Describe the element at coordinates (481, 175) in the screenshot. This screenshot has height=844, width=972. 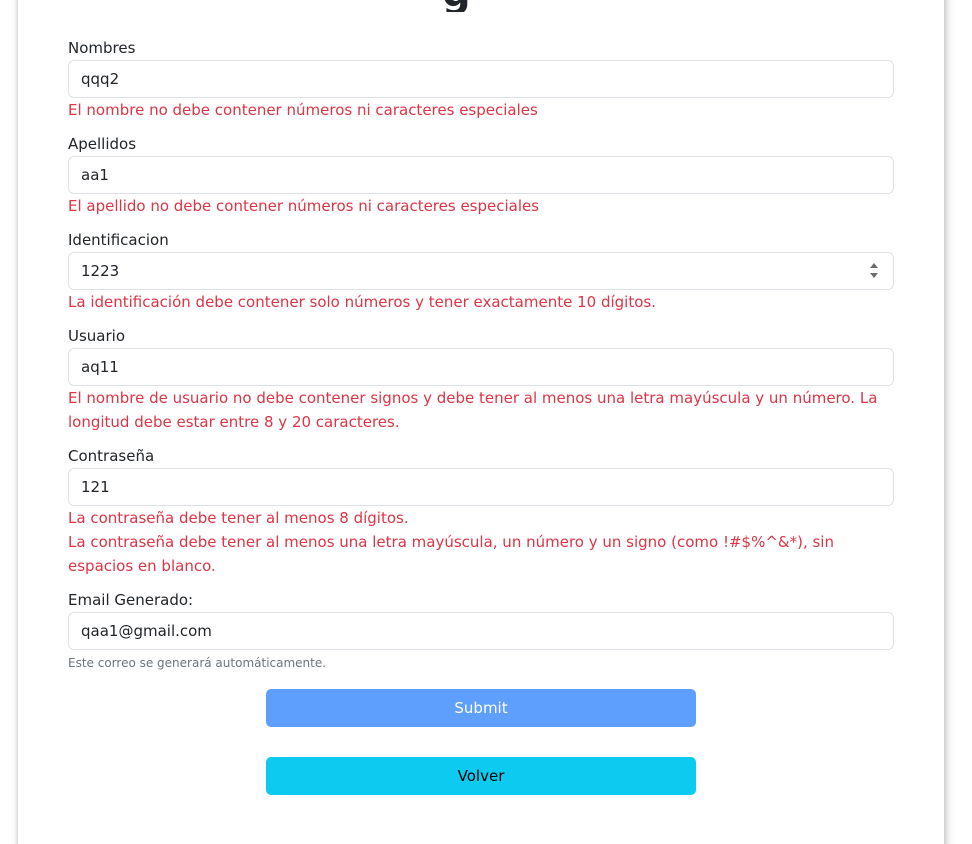
I see `apellidos-input: aa1` at that location.